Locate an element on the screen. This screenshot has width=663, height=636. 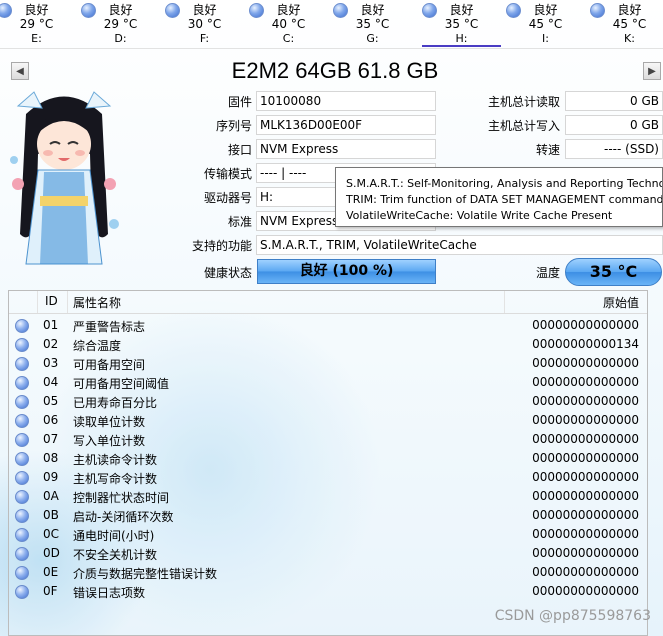
attribute-name: 启动-关闭循环次数 is located at coordinates (123, 517).